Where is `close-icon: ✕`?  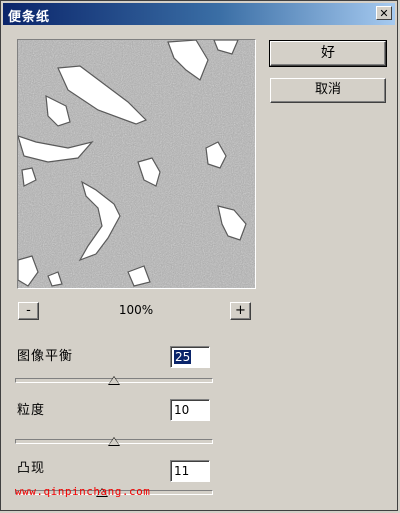
close-icon: ✕ is located at coordinates (384, 13).